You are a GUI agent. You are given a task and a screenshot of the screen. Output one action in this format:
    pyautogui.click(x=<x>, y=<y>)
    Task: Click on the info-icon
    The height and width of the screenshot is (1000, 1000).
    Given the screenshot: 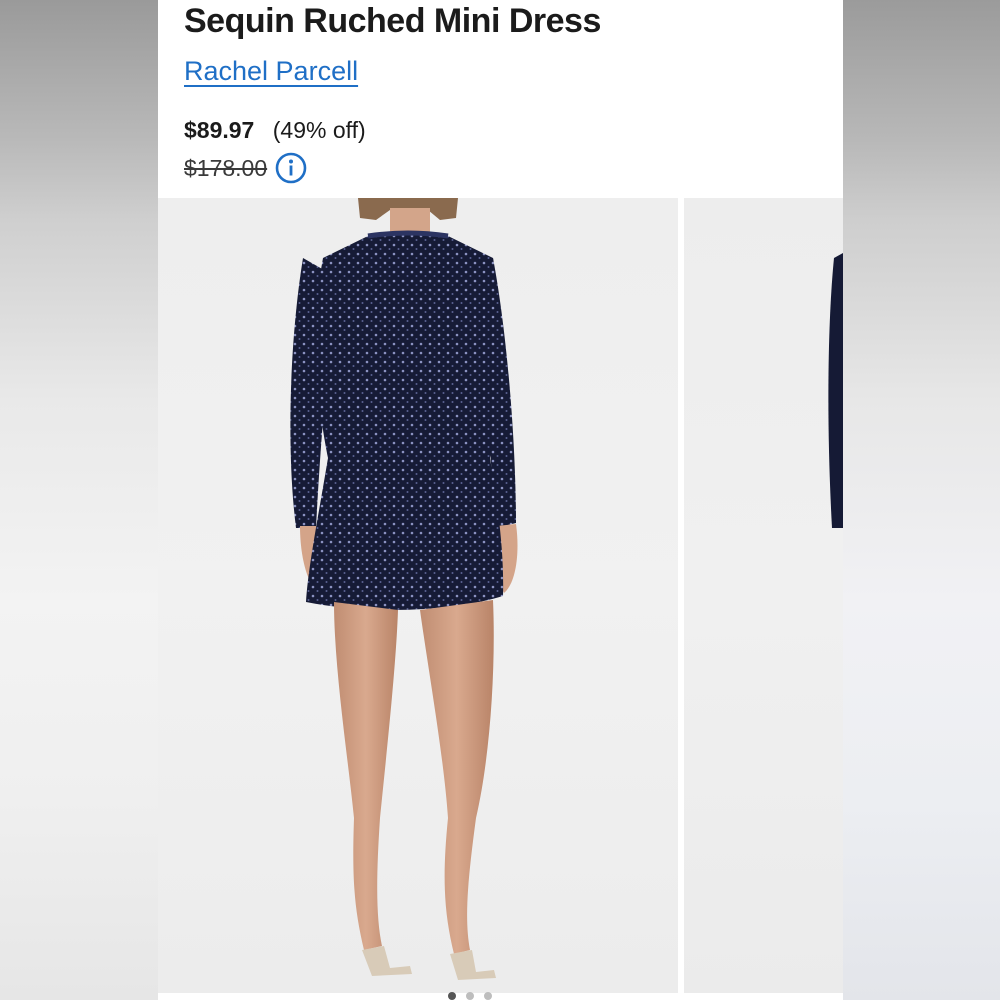 What is the action you would take?
    pyautogui.click(x=291, y=168)
    